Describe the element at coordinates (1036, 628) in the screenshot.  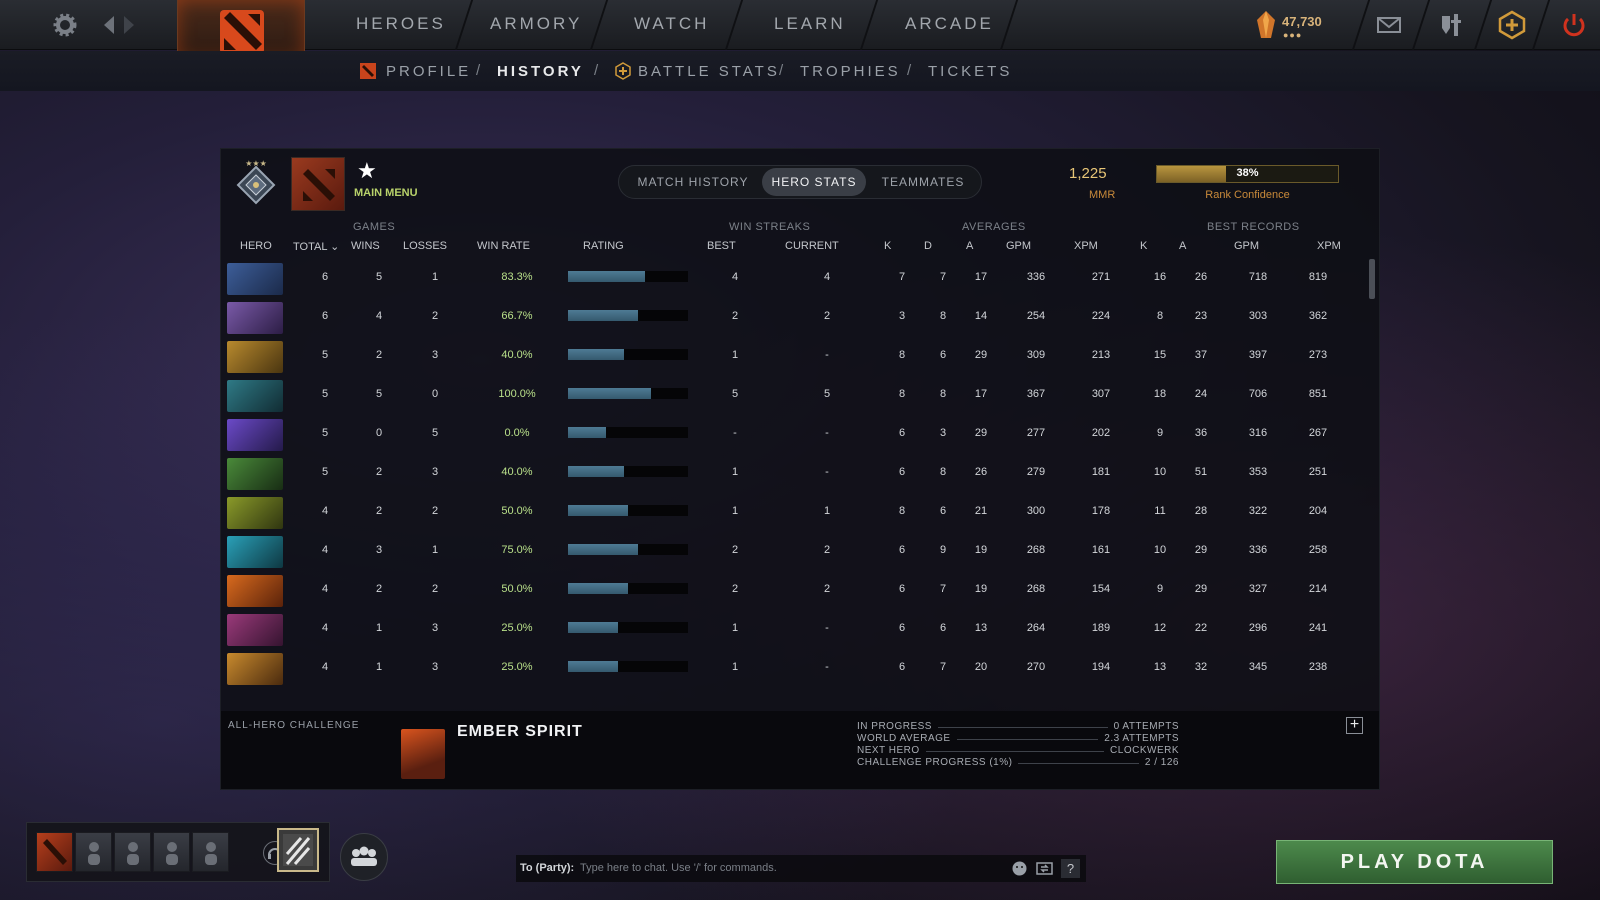
I see `cell-gpm: 264` at that location.